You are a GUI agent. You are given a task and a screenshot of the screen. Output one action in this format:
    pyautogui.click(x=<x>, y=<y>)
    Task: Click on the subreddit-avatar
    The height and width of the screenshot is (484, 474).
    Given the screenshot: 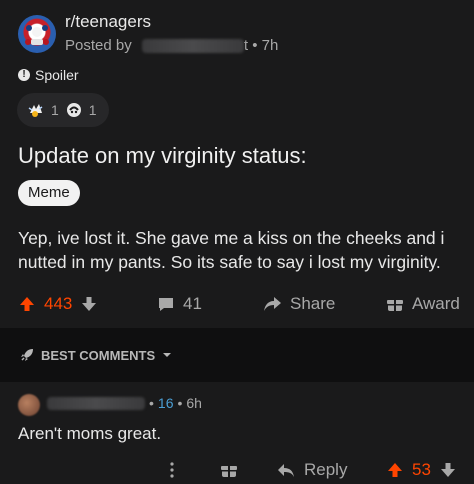 What is the action you would take?
    pyautogui.click(x=37, y=34)
    